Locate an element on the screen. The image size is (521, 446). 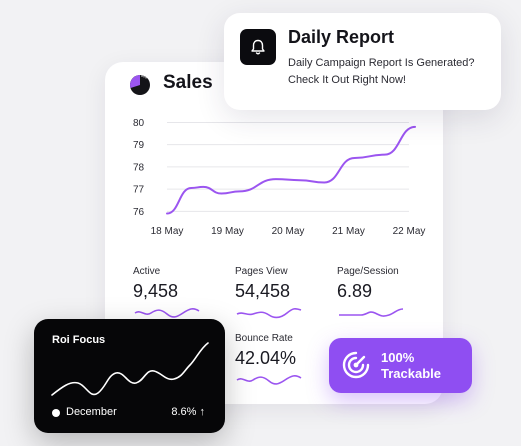
stat-label: Page/Session is located at coordinates (368, 271).